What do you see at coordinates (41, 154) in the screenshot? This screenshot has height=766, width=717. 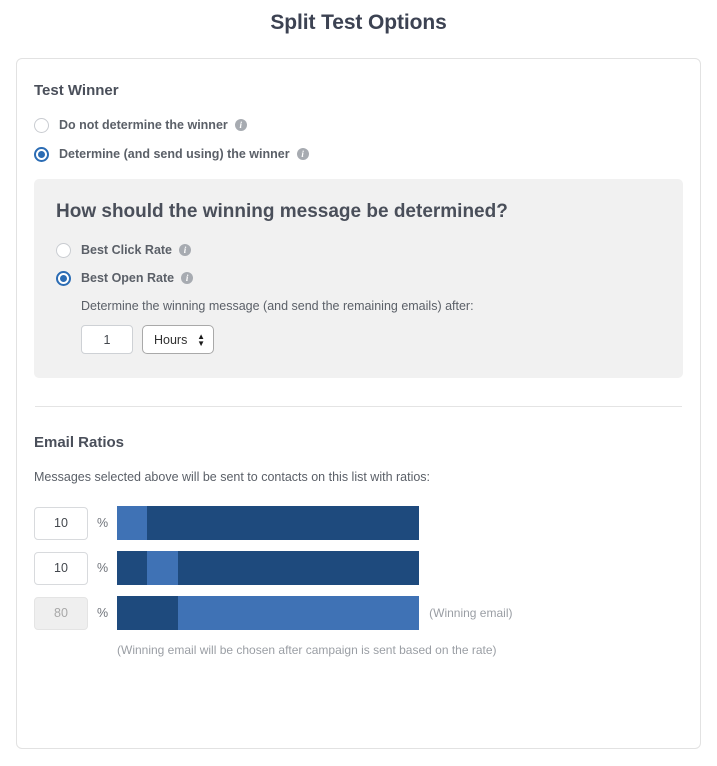 I see `radio-button-determine-winner` at bounding box center [41, 154].